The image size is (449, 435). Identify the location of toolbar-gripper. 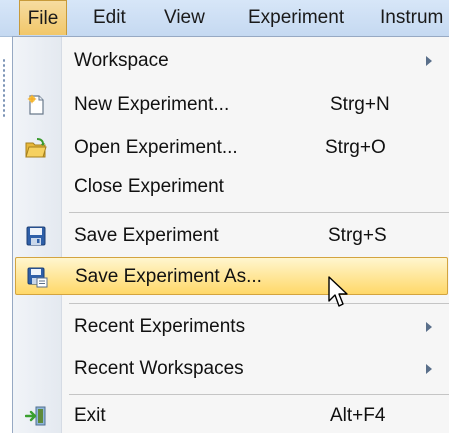
(4, 88).